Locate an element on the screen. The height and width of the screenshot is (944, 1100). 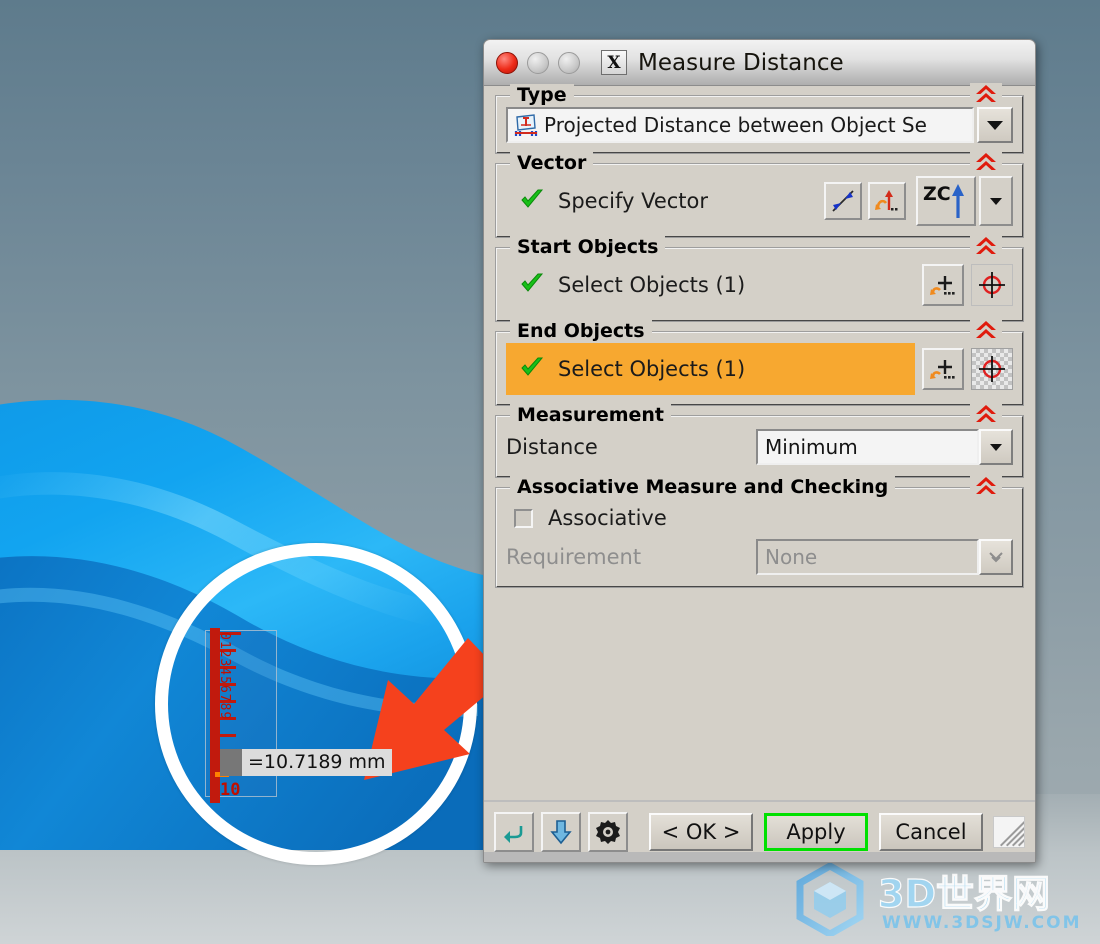
vector-row: Specify Vector ZC is located at coordinates (759, 201).